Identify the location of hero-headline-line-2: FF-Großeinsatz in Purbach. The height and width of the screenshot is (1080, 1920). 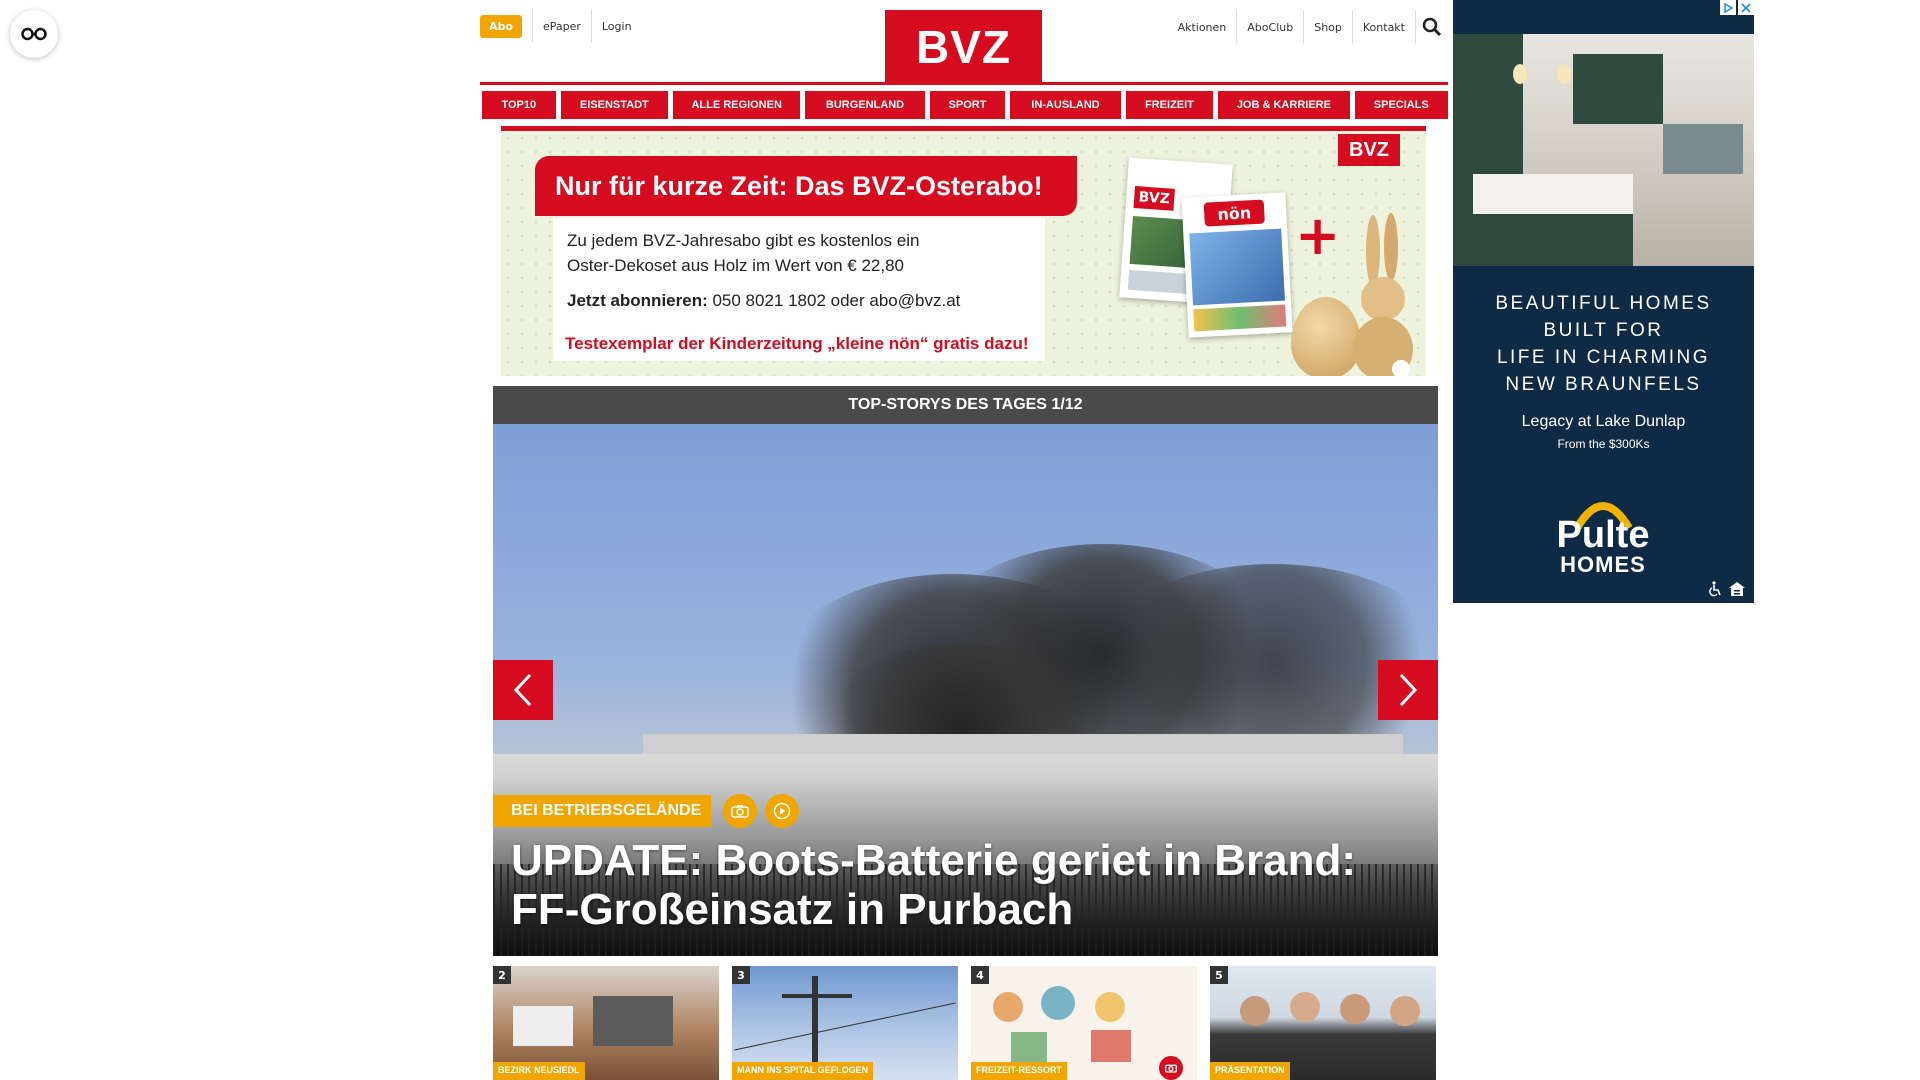
(792, 909).